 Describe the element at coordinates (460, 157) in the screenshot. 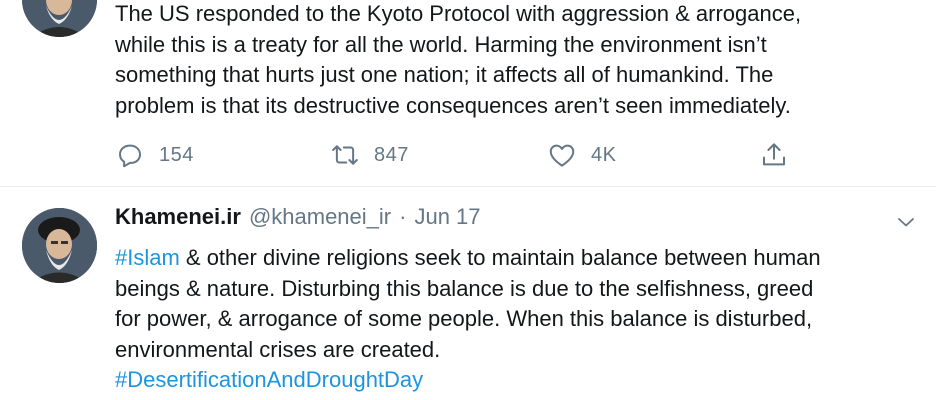

I see `tweet-actions: 154 847 4K` at that location.